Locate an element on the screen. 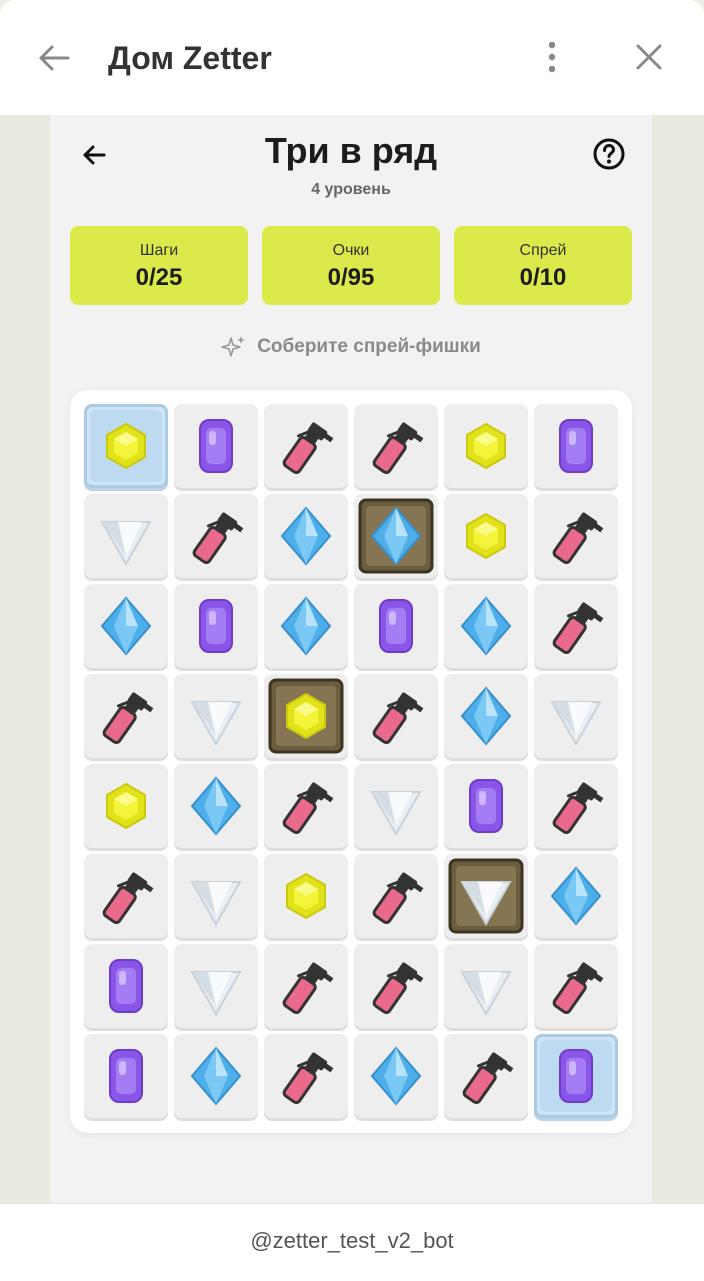 Image resolution: width=704 pixels, height=1281 pixels. game-title: Три в ряд is located at coordinates (351, 150).